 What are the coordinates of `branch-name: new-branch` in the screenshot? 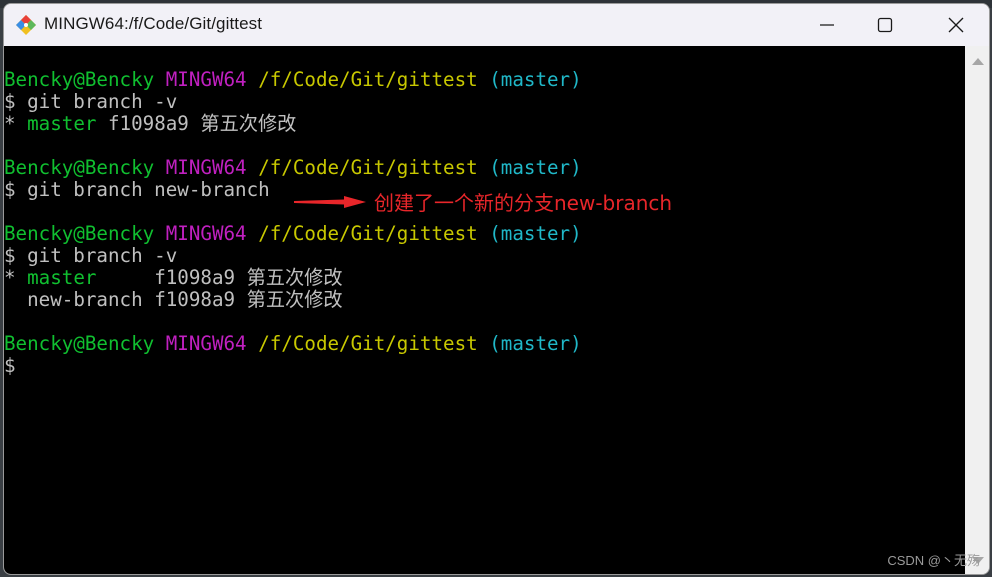 It's located at (85, 299).